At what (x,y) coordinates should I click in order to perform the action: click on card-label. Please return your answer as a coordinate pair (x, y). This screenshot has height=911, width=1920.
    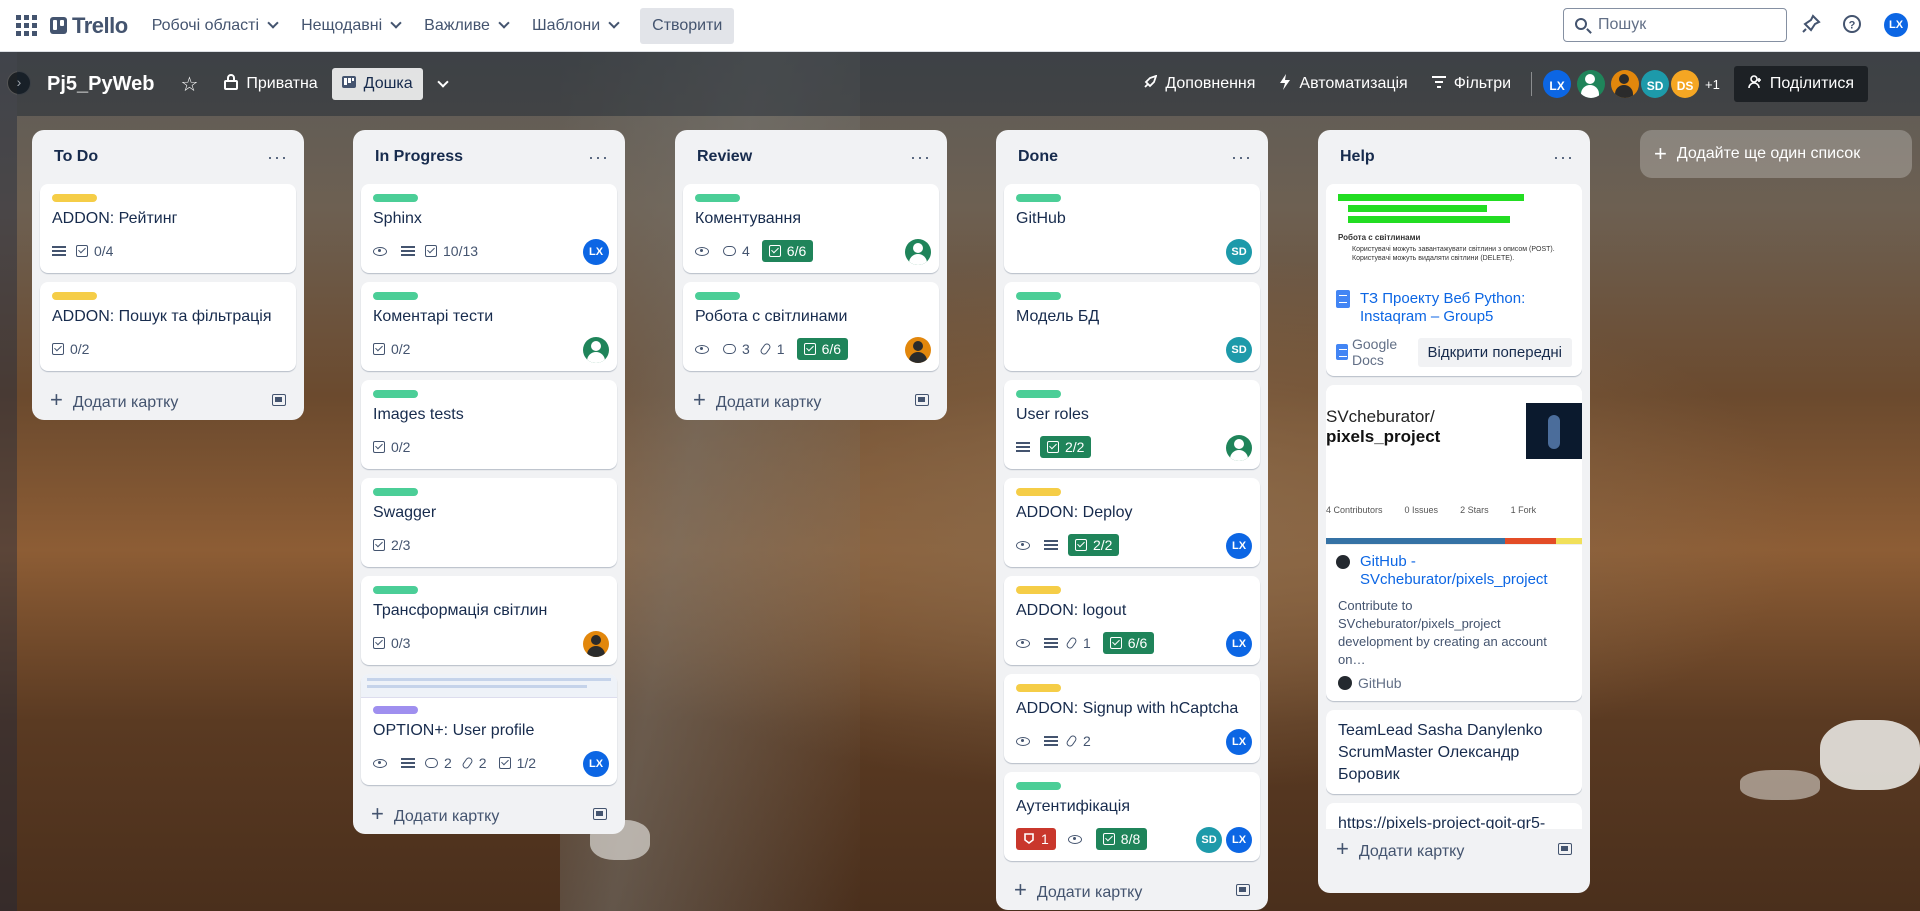
    Looking at the image, I should click on (1038, 296).